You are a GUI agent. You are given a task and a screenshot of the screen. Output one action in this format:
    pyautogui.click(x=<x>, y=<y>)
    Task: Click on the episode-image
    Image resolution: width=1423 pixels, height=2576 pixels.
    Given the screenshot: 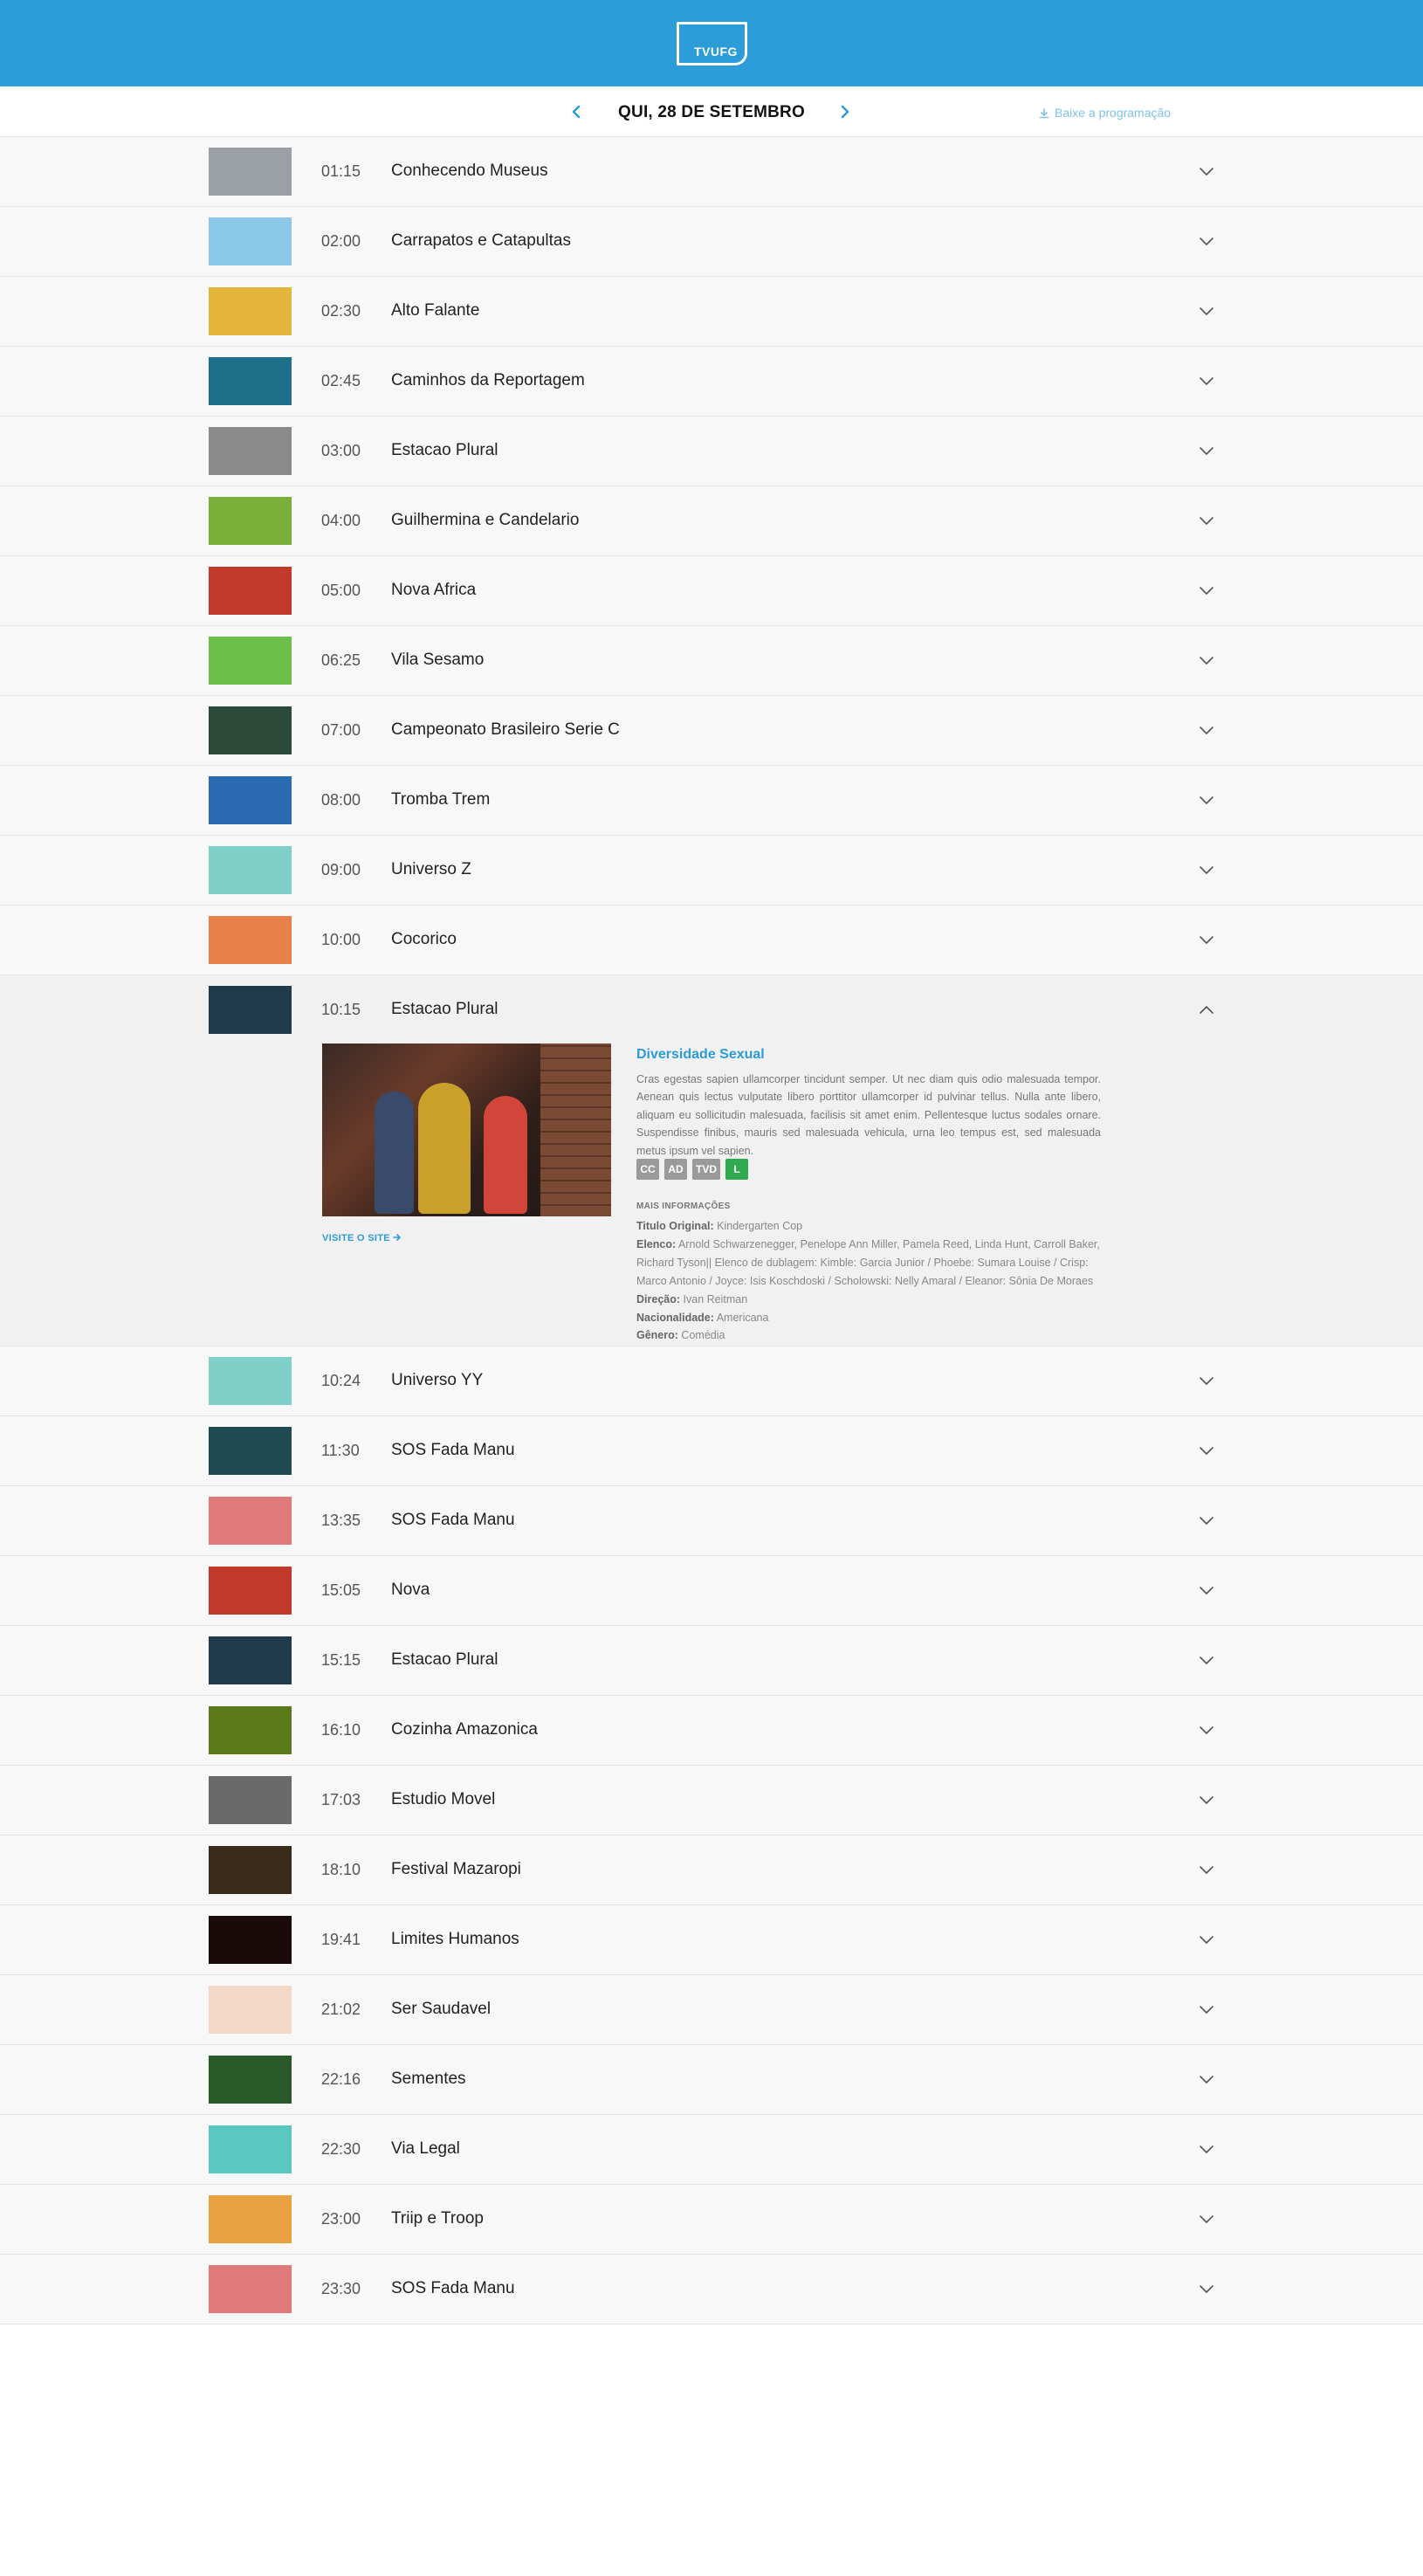 What is the action you would take?
    pyautogui.click(x=466, y=1129)
    